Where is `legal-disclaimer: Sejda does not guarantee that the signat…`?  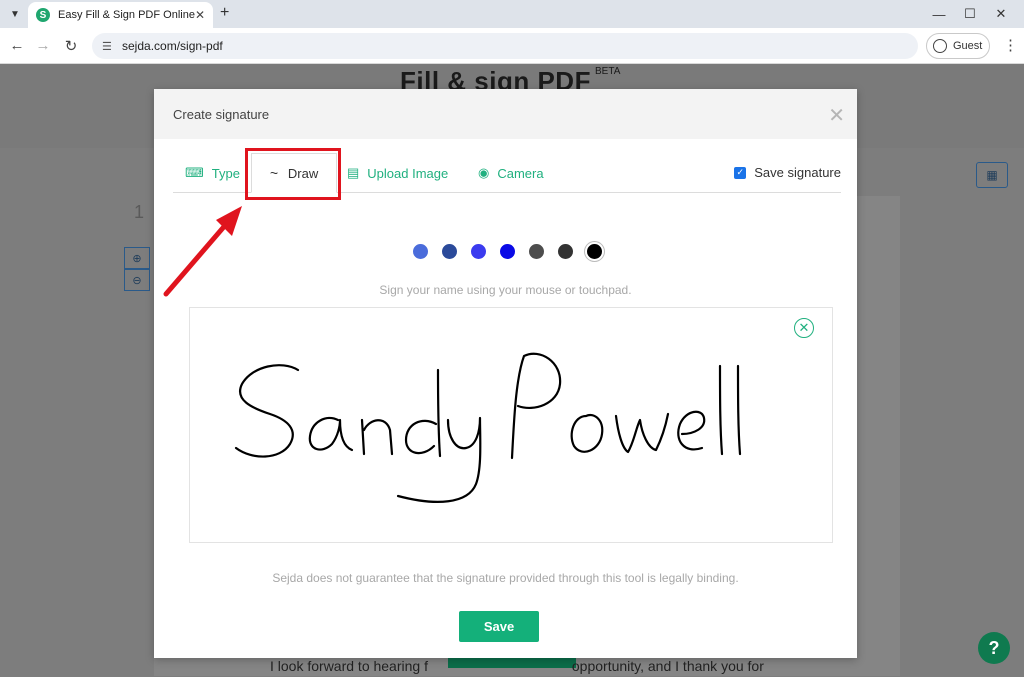 legal-disclaimer: Sejda does not guarantee that the signat… is located at coordinates (505, 578).